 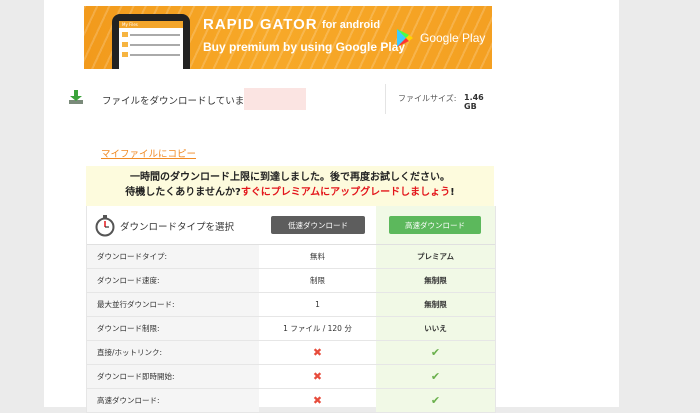 What do you see at coordinates (179, 101) in the screenshot?
I see `file-label: ファイルをダウンロードしています:` at bounding box center [179, 101].